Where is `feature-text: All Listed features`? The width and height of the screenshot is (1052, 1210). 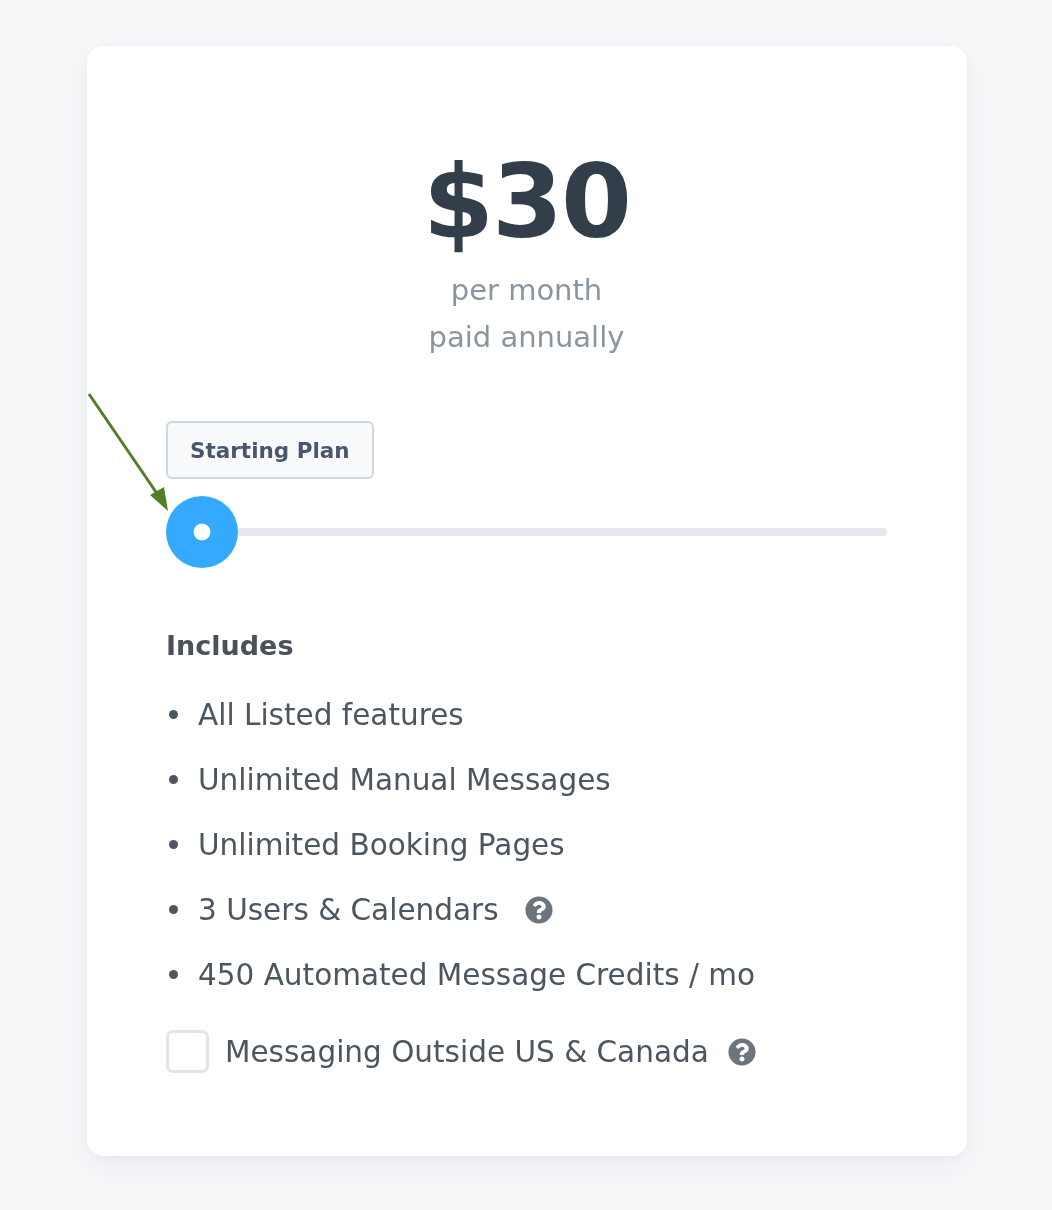
feature-text: All Listed features is located at coordinates (331, 714).